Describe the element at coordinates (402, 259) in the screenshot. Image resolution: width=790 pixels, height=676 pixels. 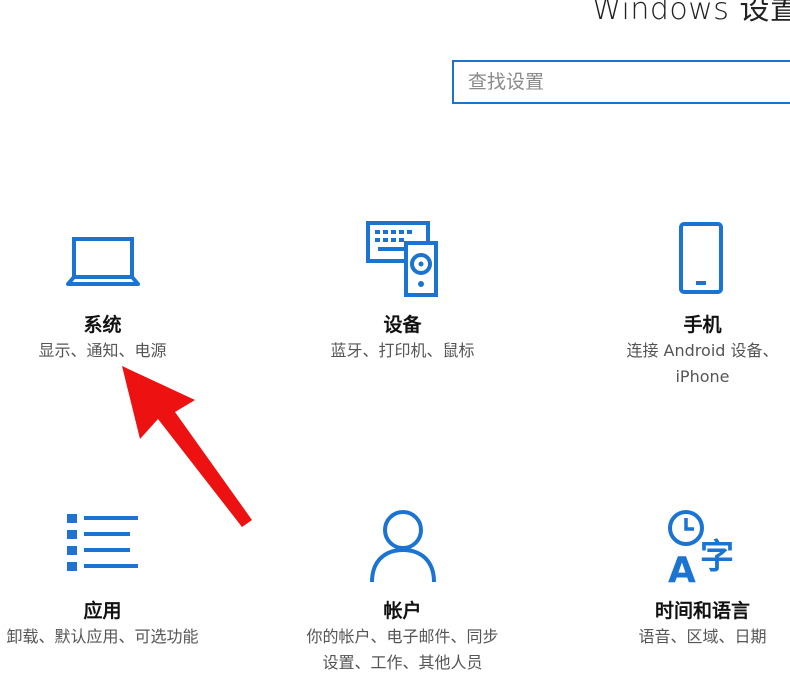
I see `devices-icon` at that location.